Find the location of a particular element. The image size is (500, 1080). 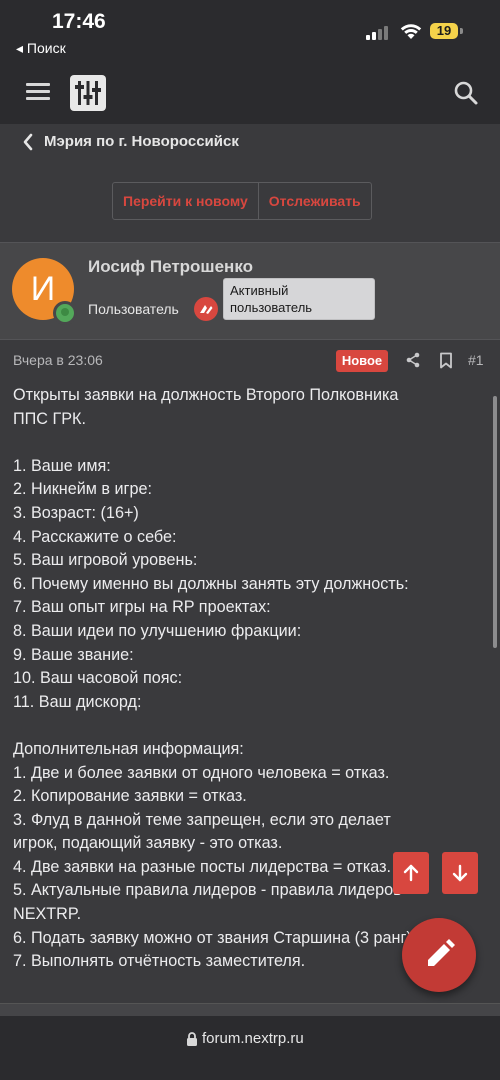

url-domain: forum.nextrp.ru is located at coordinates (253, 1038).